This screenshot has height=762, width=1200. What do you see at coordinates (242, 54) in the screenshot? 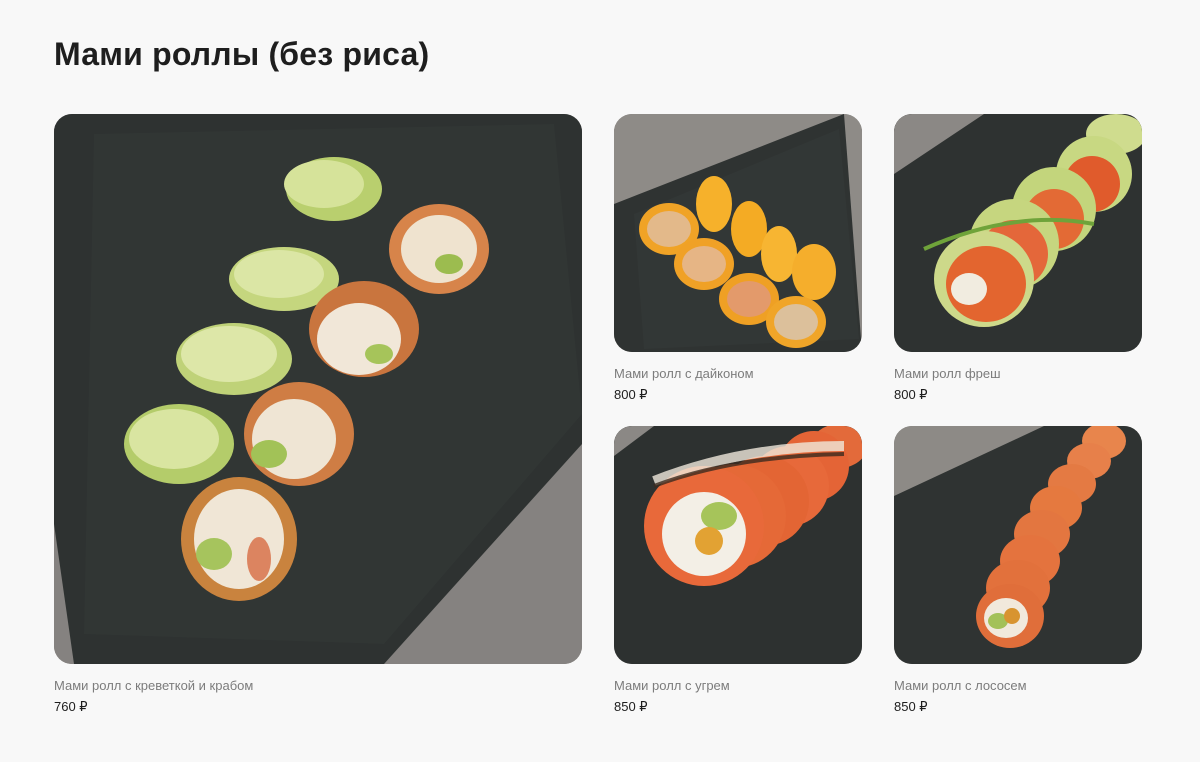
I see `section-title: Мами роллы (без риса)` at bounding box center [242, 54].